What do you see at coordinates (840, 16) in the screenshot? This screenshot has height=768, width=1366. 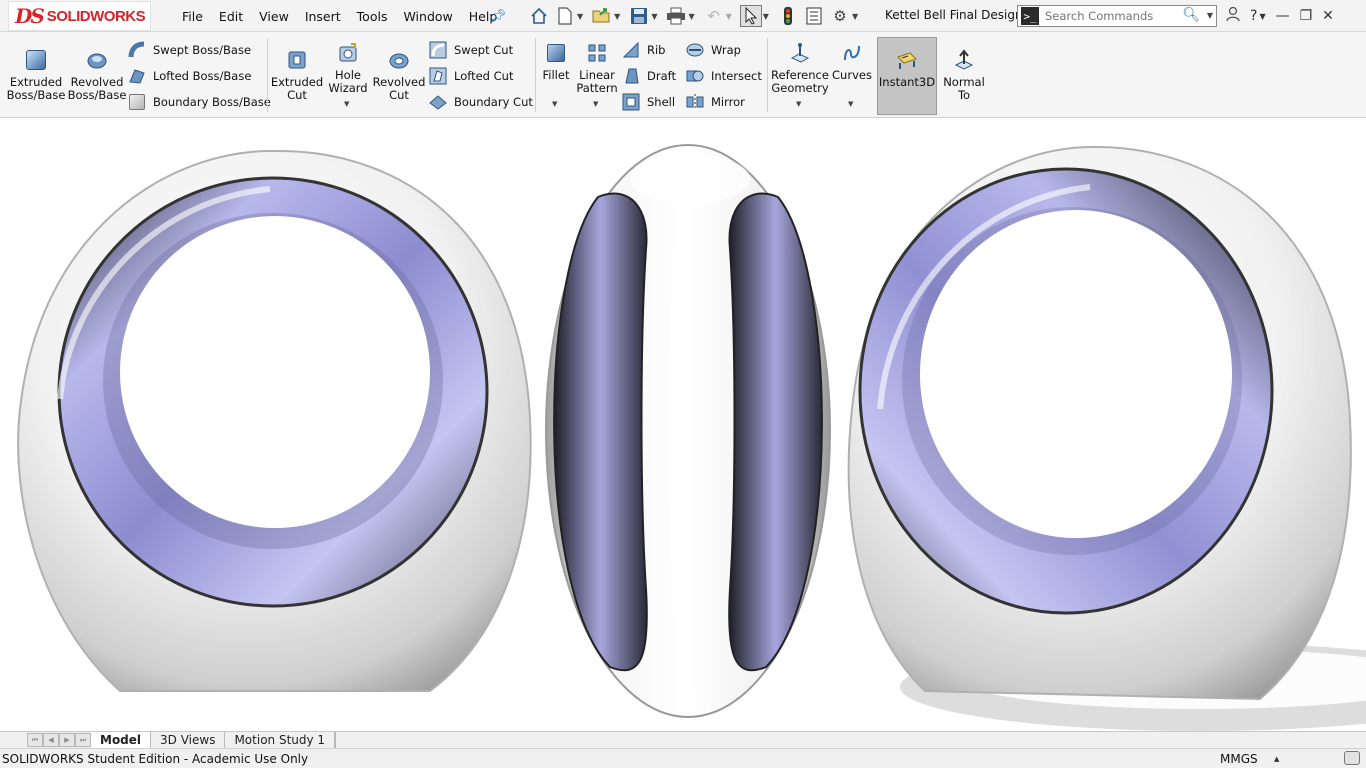 I see `gear-icon: ⚙` at bounding box center [840, 16].